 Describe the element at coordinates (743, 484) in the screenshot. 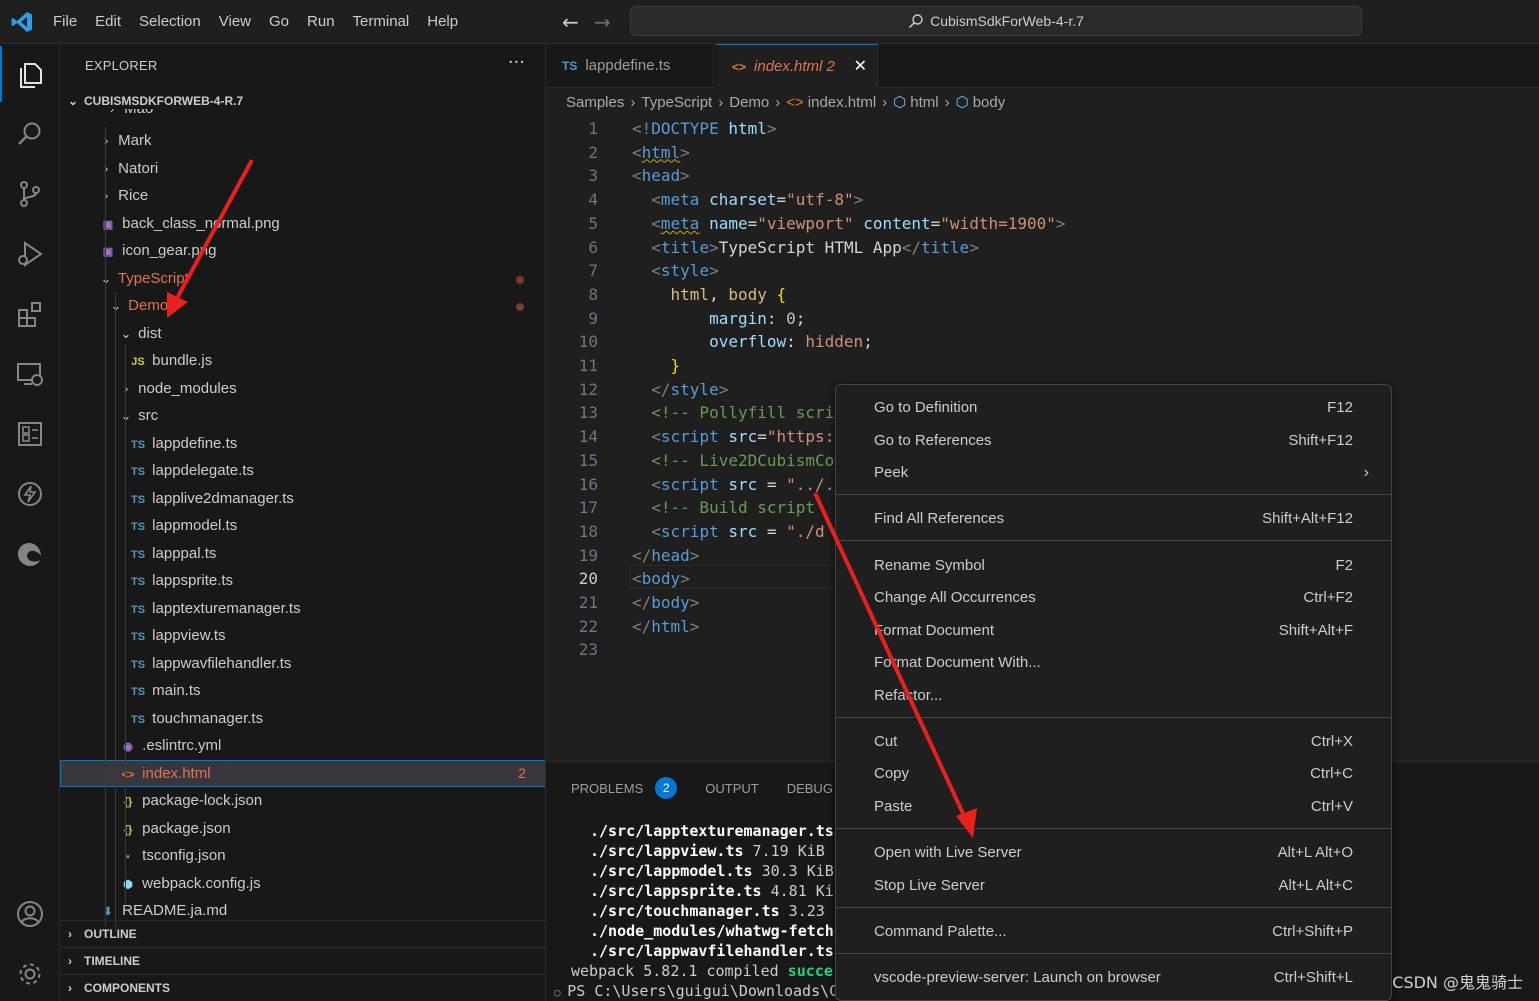

I see `line-content: <script src = "../.` at that location.